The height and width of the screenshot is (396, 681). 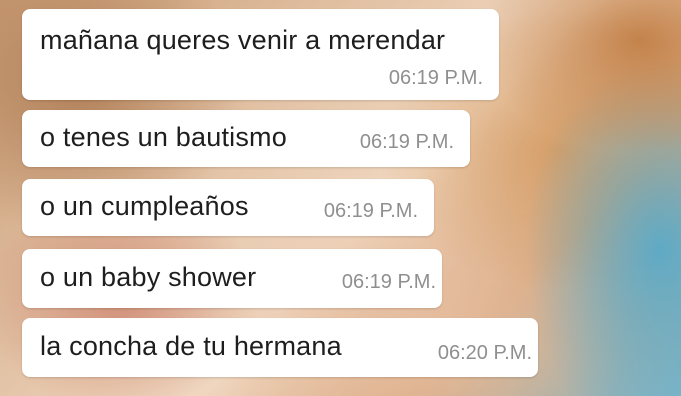 What do you see at coordinates (148, 277) in the screenshot?
I see `message-text: o un baby shower` at bounding box center [148, 277].